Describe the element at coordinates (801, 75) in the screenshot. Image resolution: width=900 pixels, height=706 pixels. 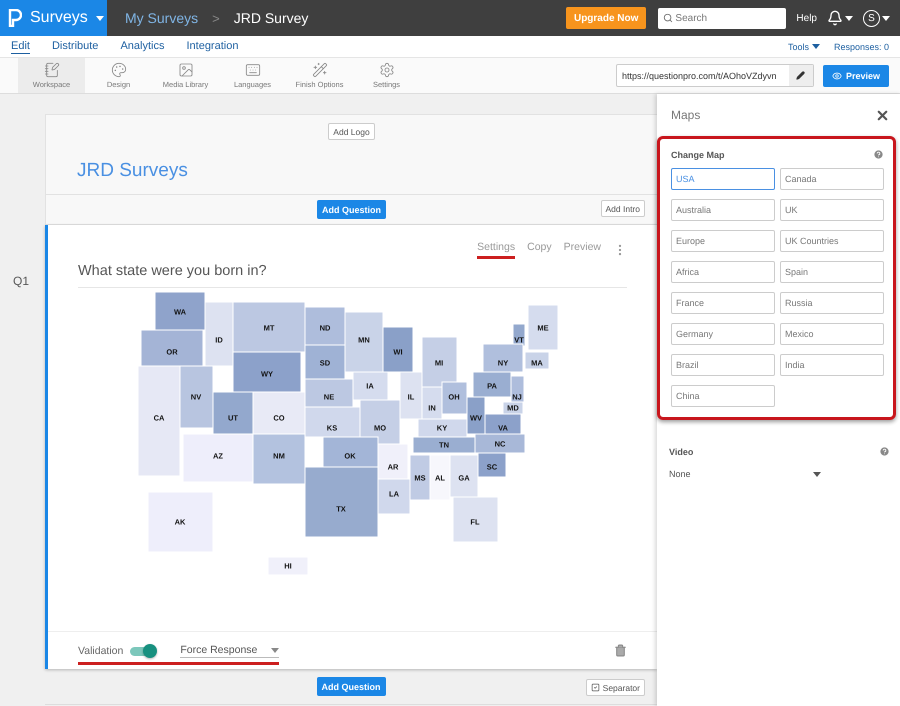
I see `pencil-icon` at that location.